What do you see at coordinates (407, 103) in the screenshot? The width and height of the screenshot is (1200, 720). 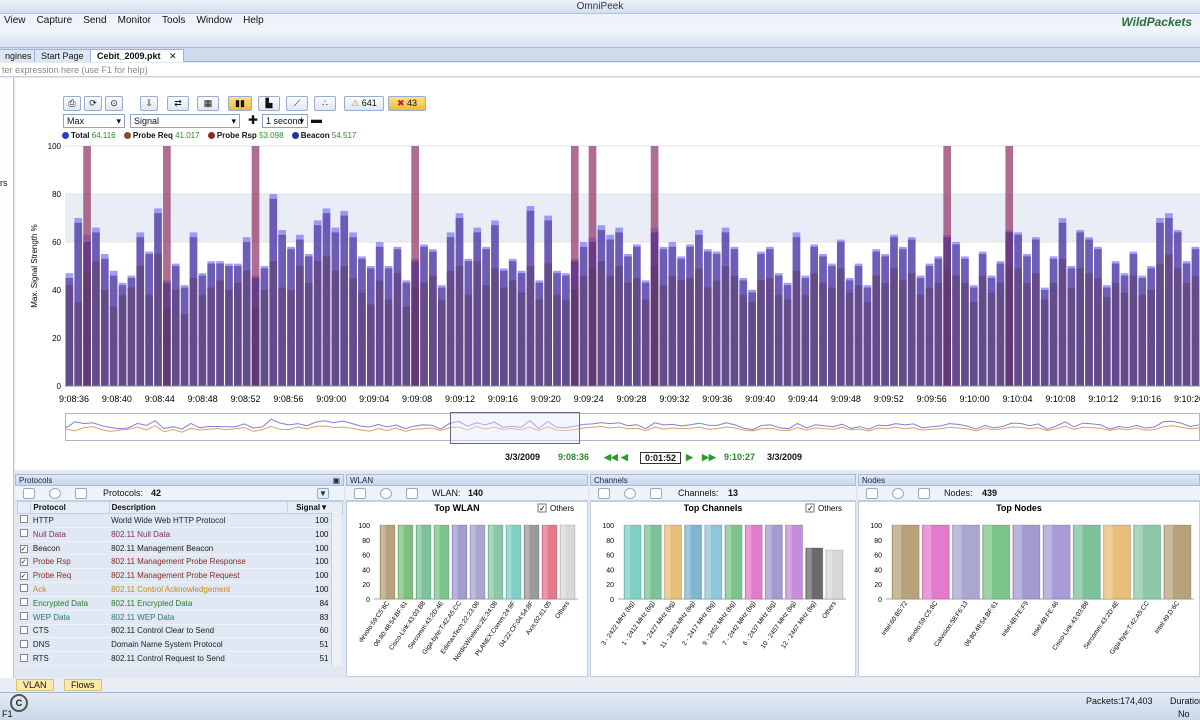 I see `error-alerts-button: ✖ 43` at bounding box center [407, 103].